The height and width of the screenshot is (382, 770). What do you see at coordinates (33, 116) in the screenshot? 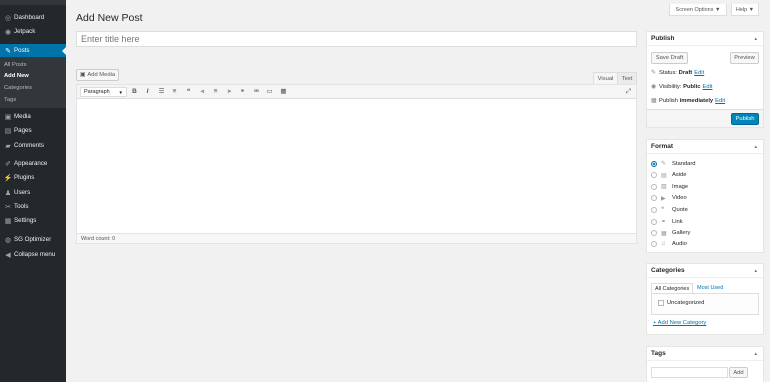
I see `sidebar-item-media: ▣ Media` at bounding box center [33, 116].